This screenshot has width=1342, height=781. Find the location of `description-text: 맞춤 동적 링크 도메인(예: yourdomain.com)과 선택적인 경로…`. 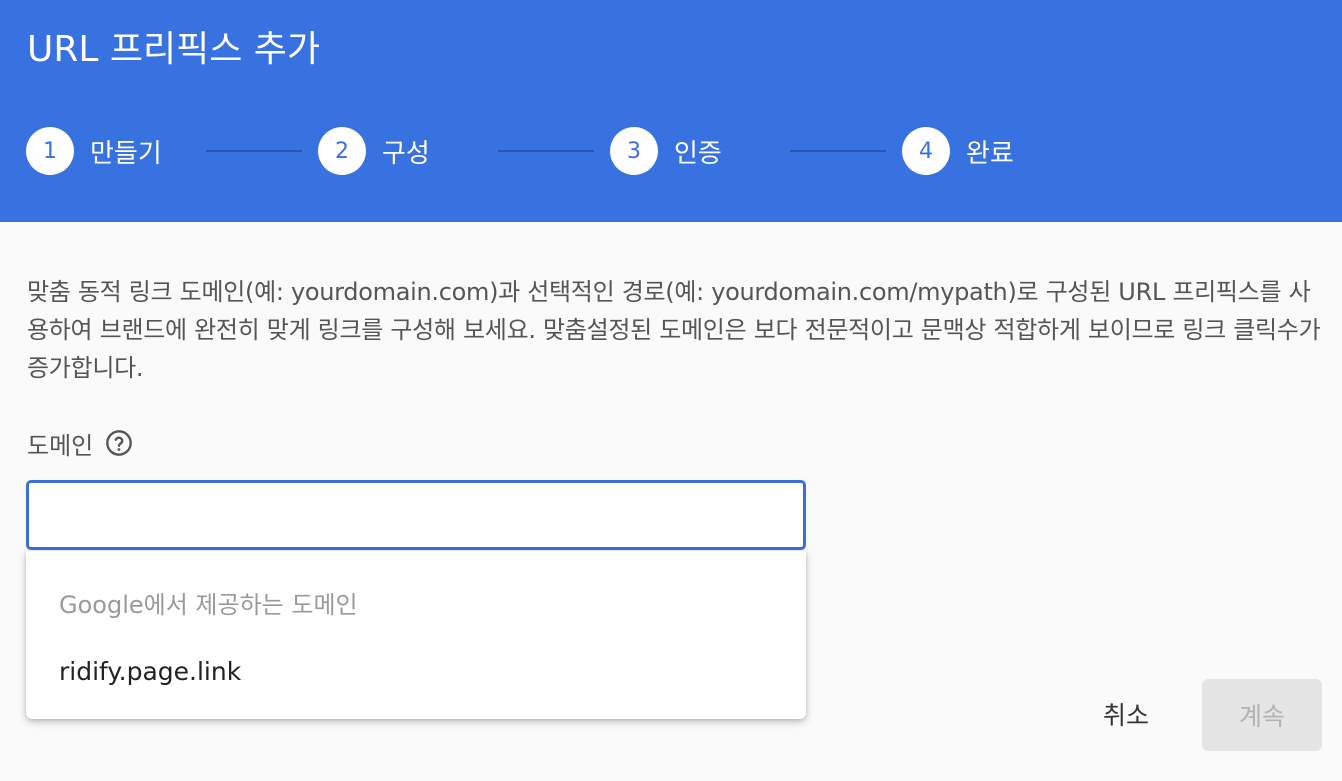

description-text: 맞춤 동적 링크 도메인(예: yourdomain.com)과 선택적인 경로… is located at coordinates (674, 330).